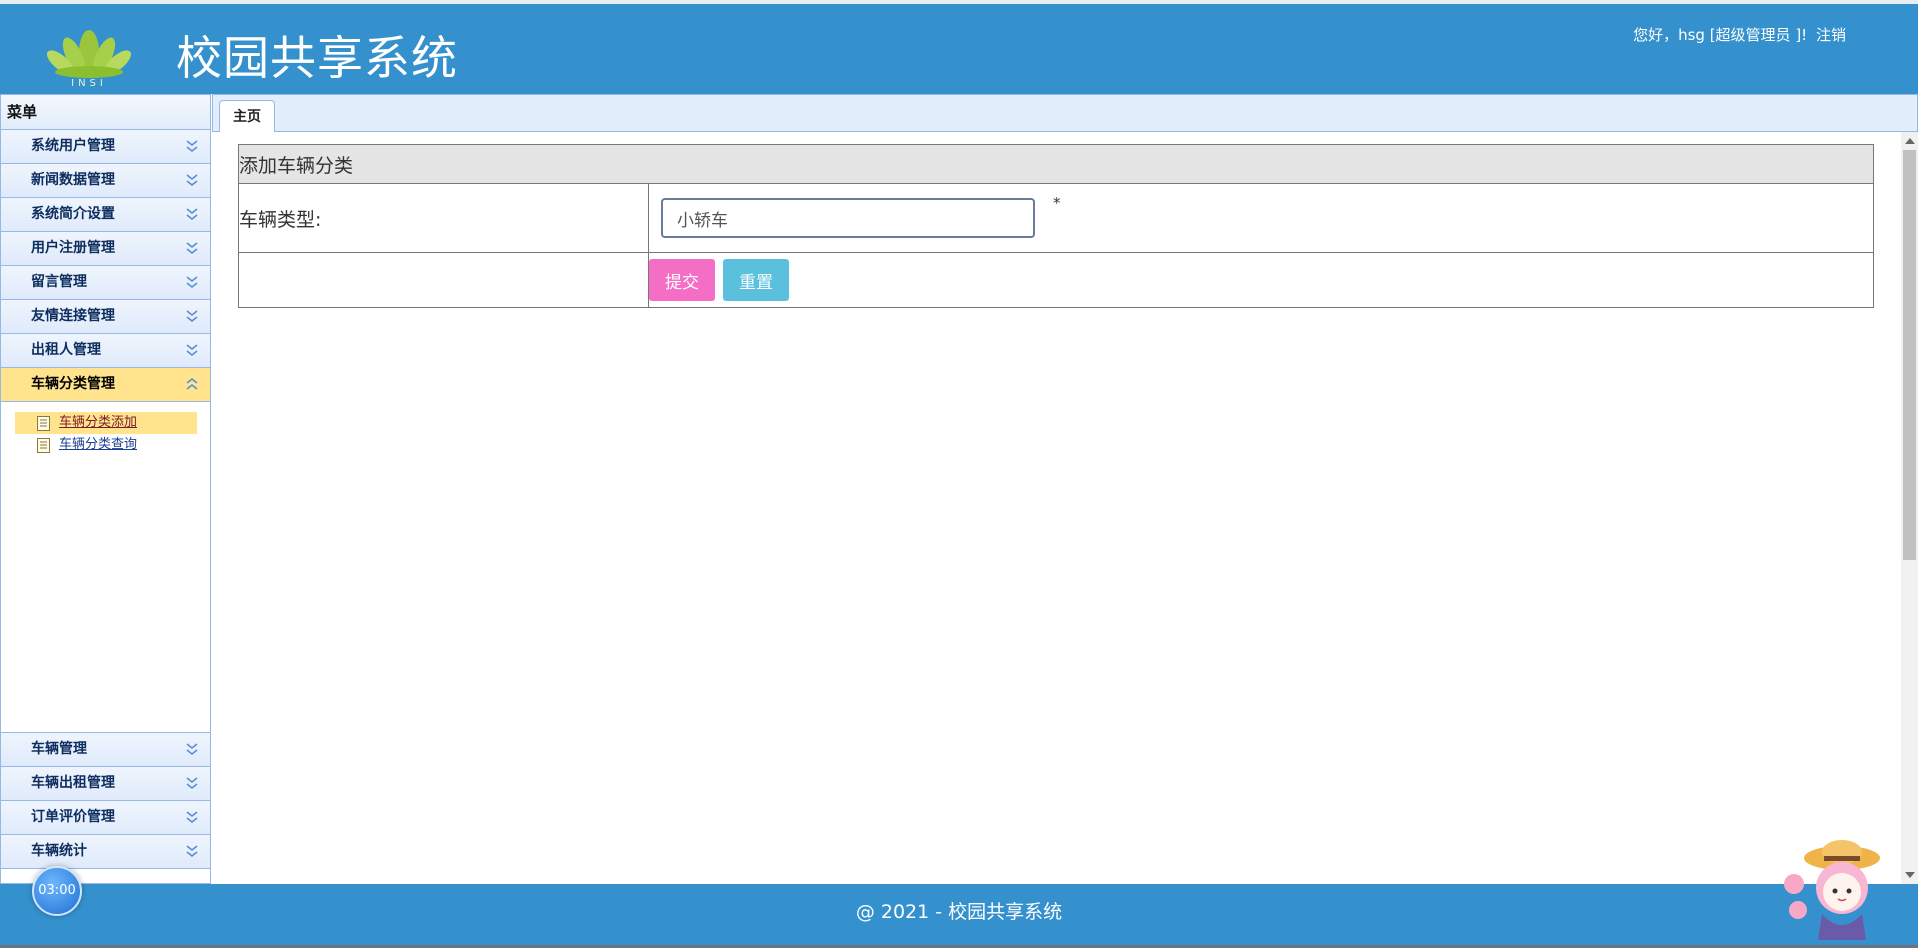 The image size is (1918, 948). Describe the element at coordinates (89, 59) in the screenshot. I see `lotus-logo-icon: INSI` at that location.